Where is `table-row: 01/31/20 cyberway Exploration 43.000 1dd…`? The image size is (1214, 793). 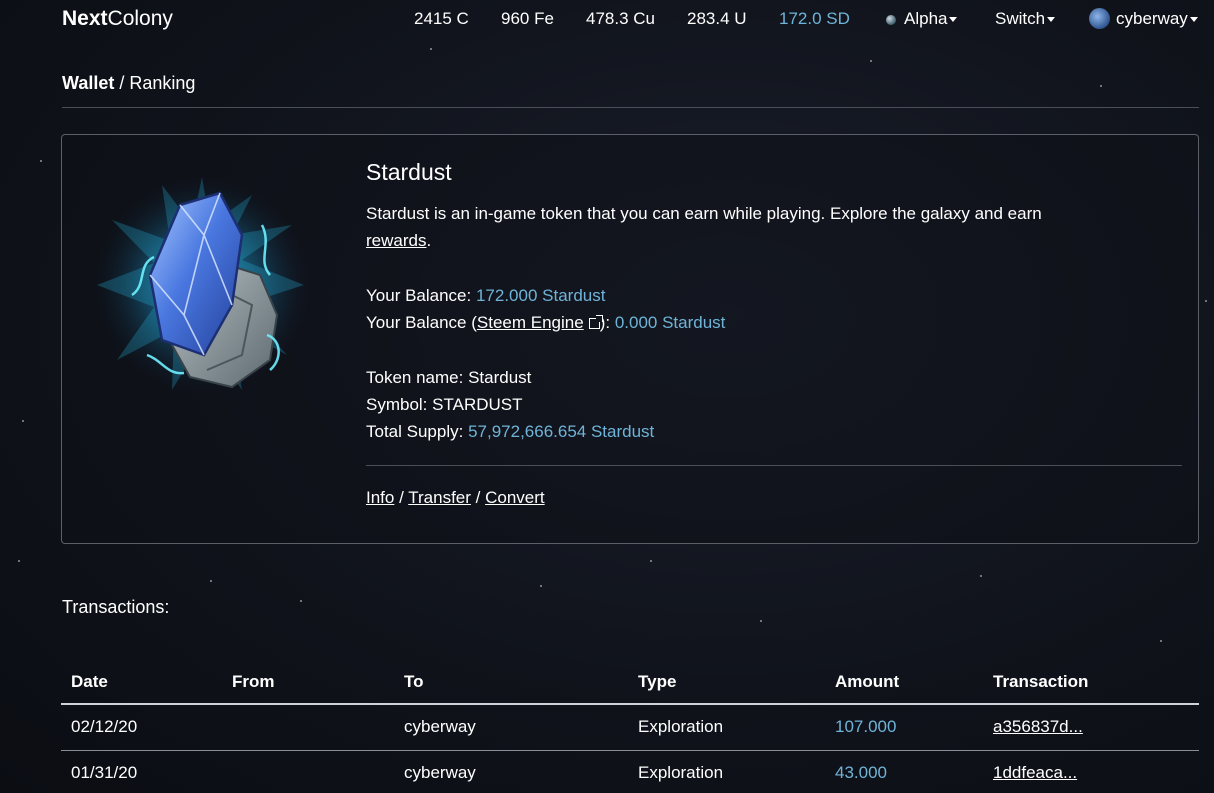
table-row: 01/31/20 cyberway Exploration 43.000 1dd… is located at coordinates (630, 771).